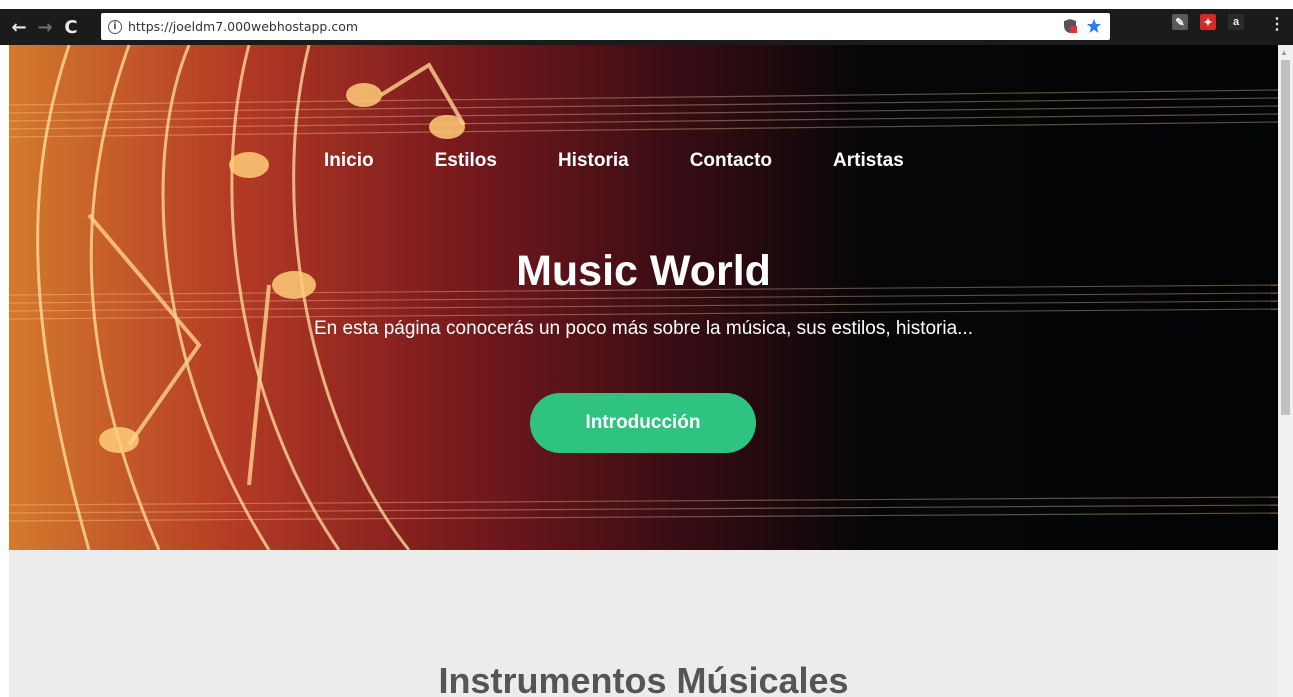 This screenshot has height=697, width=1293. I want to click on top-strip, so click(646, 4).